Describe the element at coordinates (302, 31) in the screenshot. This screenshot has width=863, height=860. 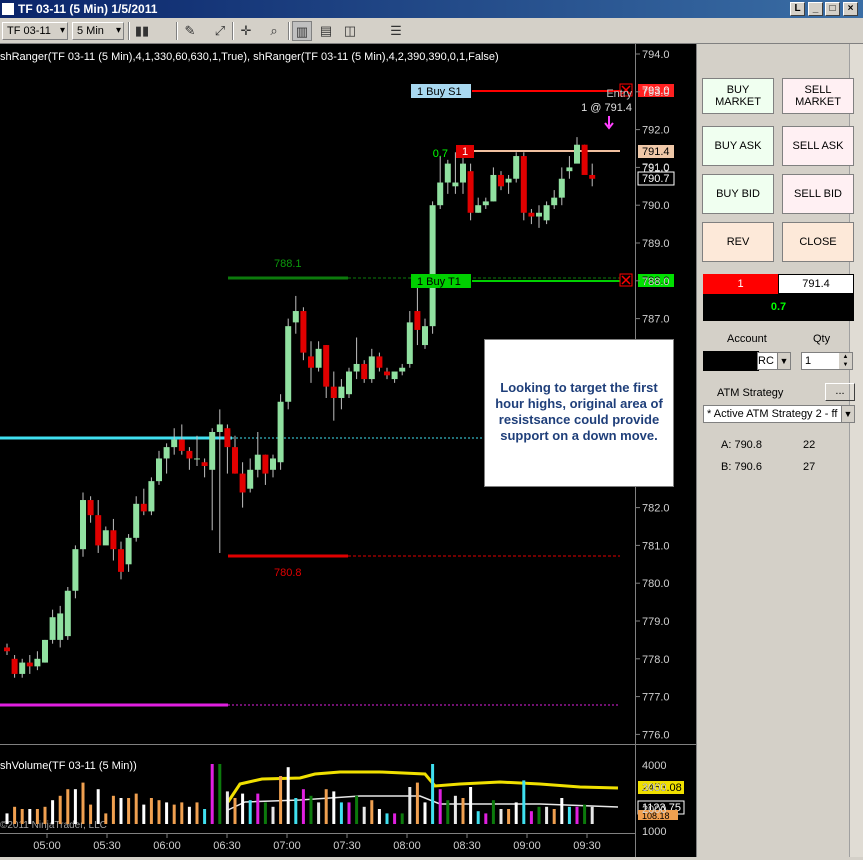
I see `chart-trader-icon: ▥` at that location.